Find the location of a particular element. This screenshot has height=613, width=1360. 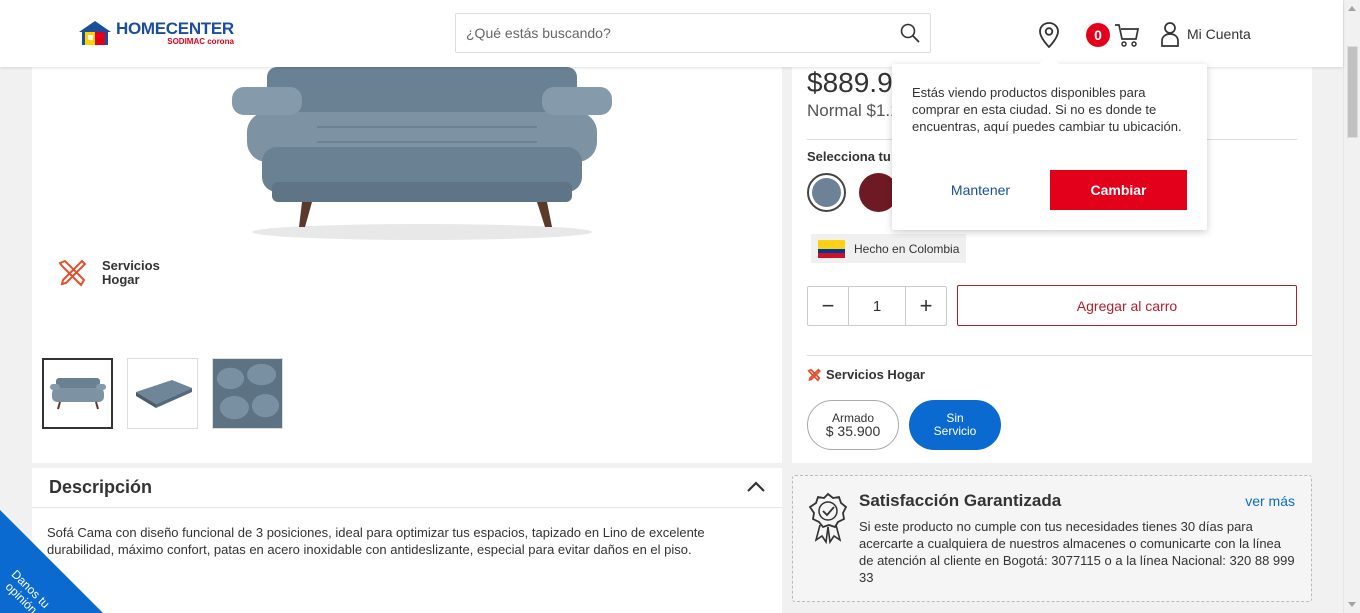

guarantee-title: Satisfacción Garantizada is located at coordinates (960, 500).